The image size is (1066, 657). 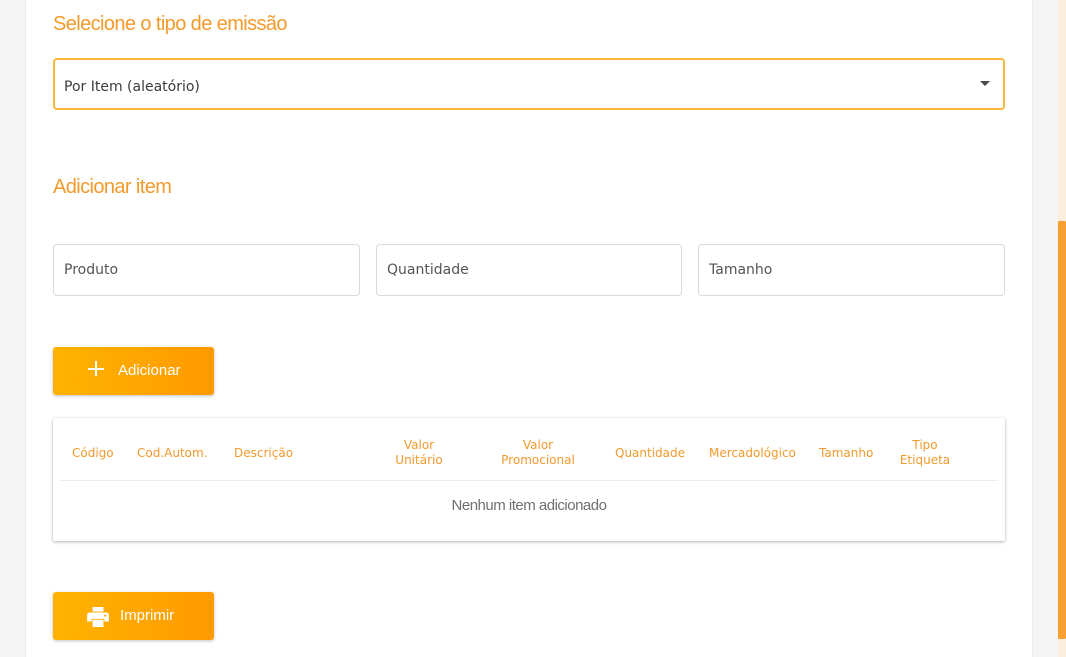 I want to click on emission-type-select: Por Item (aleatório), so click(x=529, y=84).